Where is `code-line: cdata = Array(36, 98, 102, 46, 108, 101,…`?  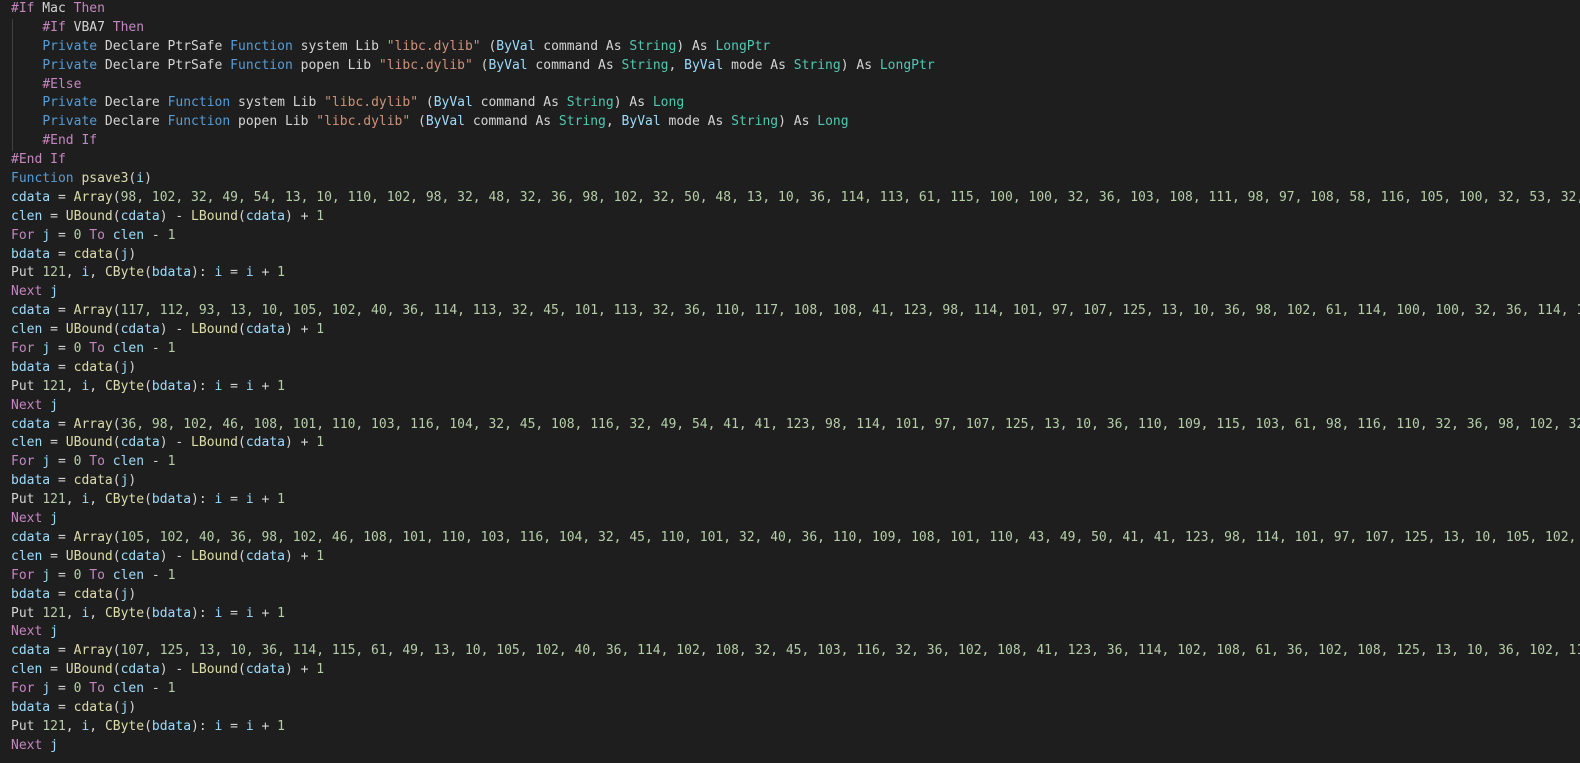 code-line: cdata = Array(36, 98, 102, 46, 108, 101,… is located at coordinates (795, 425).